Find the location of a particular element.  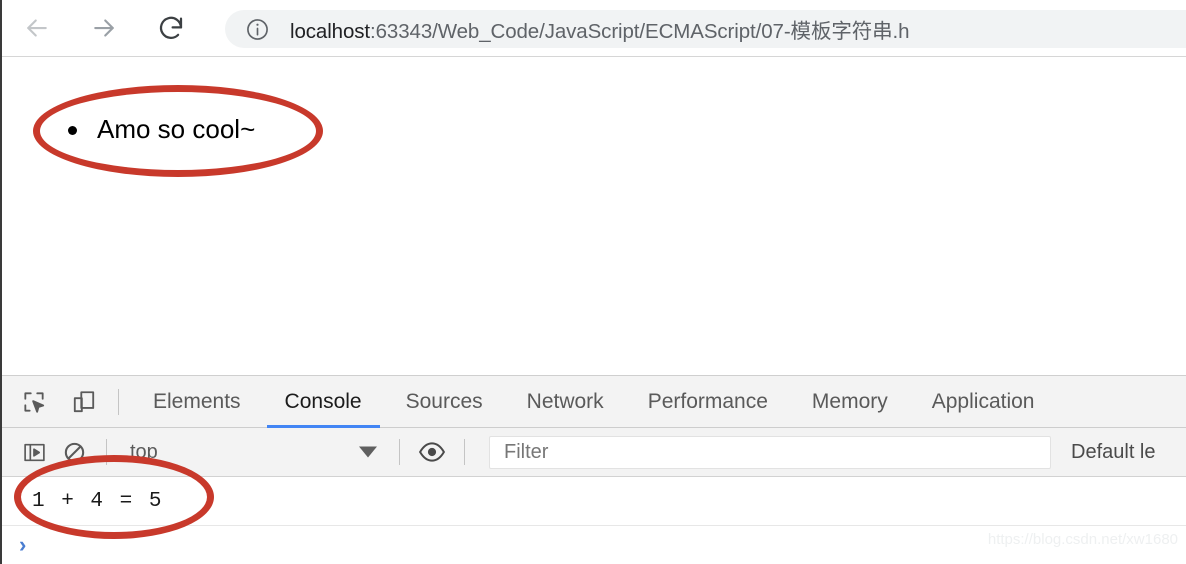

site-information-icon is located at coordinates (257, 29).